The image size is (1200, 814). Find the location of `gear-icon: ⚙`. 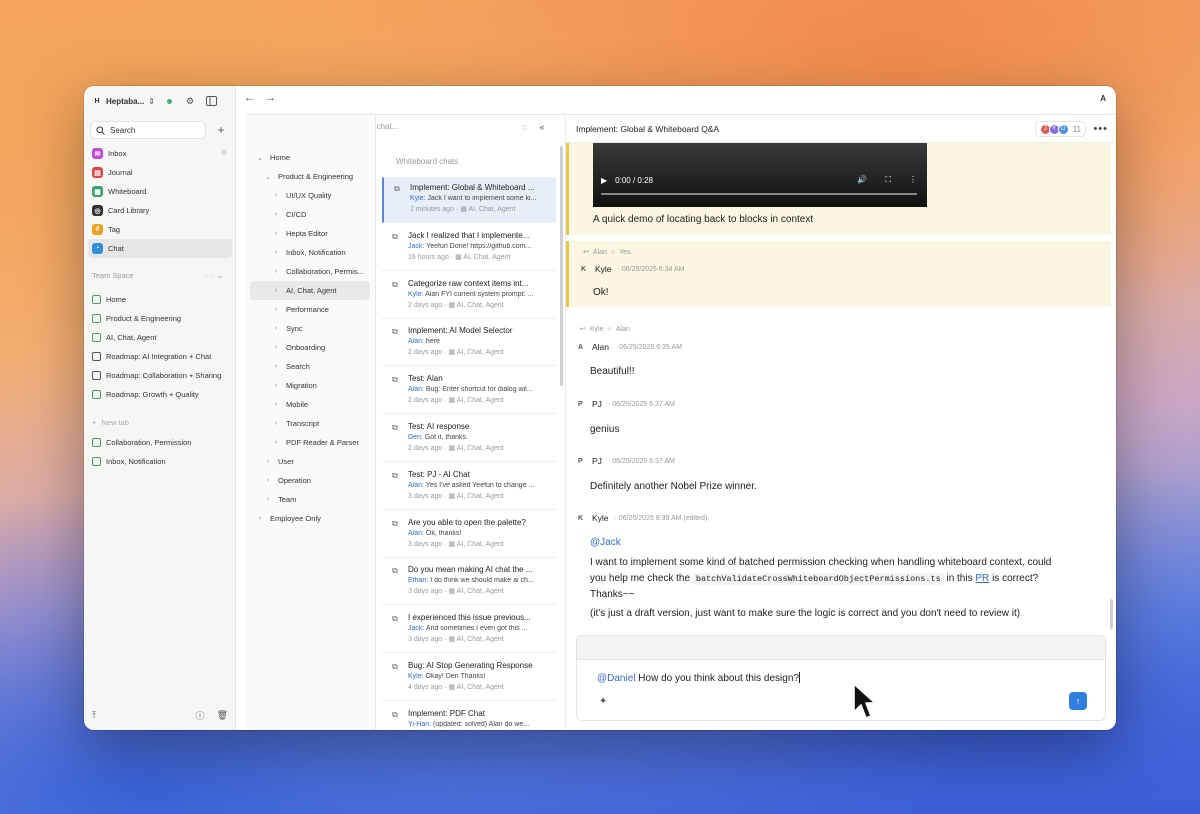

gear-icon: ⚙ is located at coordinates (190, 101).